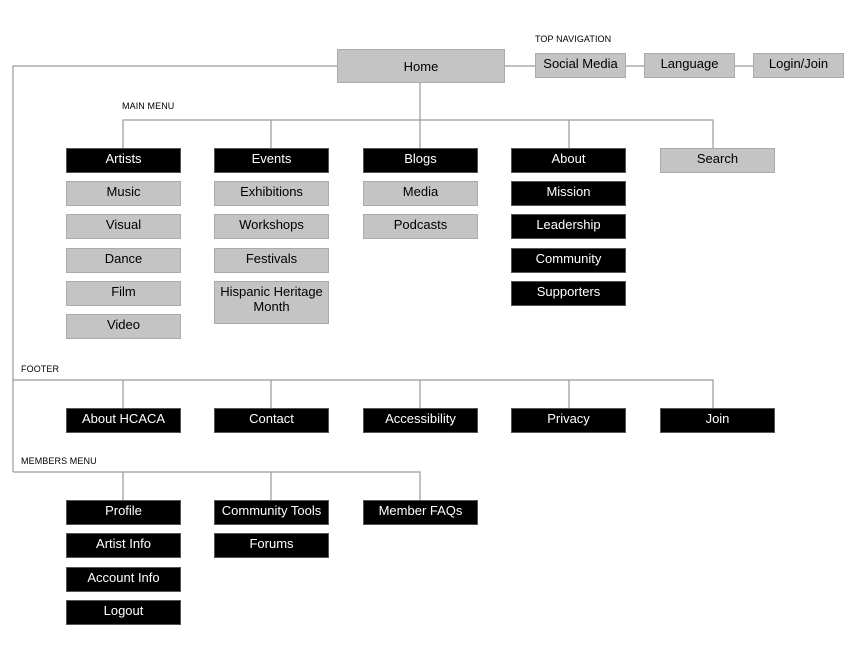 This screenshot has width=858, height=666. I want to click on node-label: Home, so click(421, 66).